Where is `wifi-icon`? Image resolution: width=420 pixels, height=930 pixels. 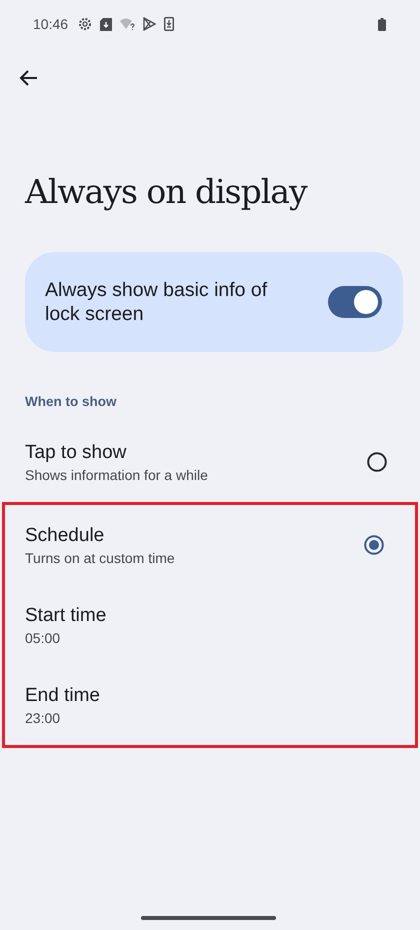 wifi-icon is located at coordinates (128, 24).